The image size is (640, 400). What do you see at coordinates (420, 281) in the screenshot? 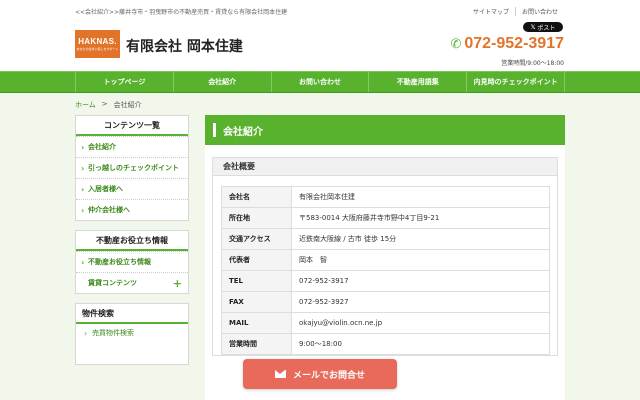
I see `row-value: 072-952-3917` at bounding box center [420, 281].